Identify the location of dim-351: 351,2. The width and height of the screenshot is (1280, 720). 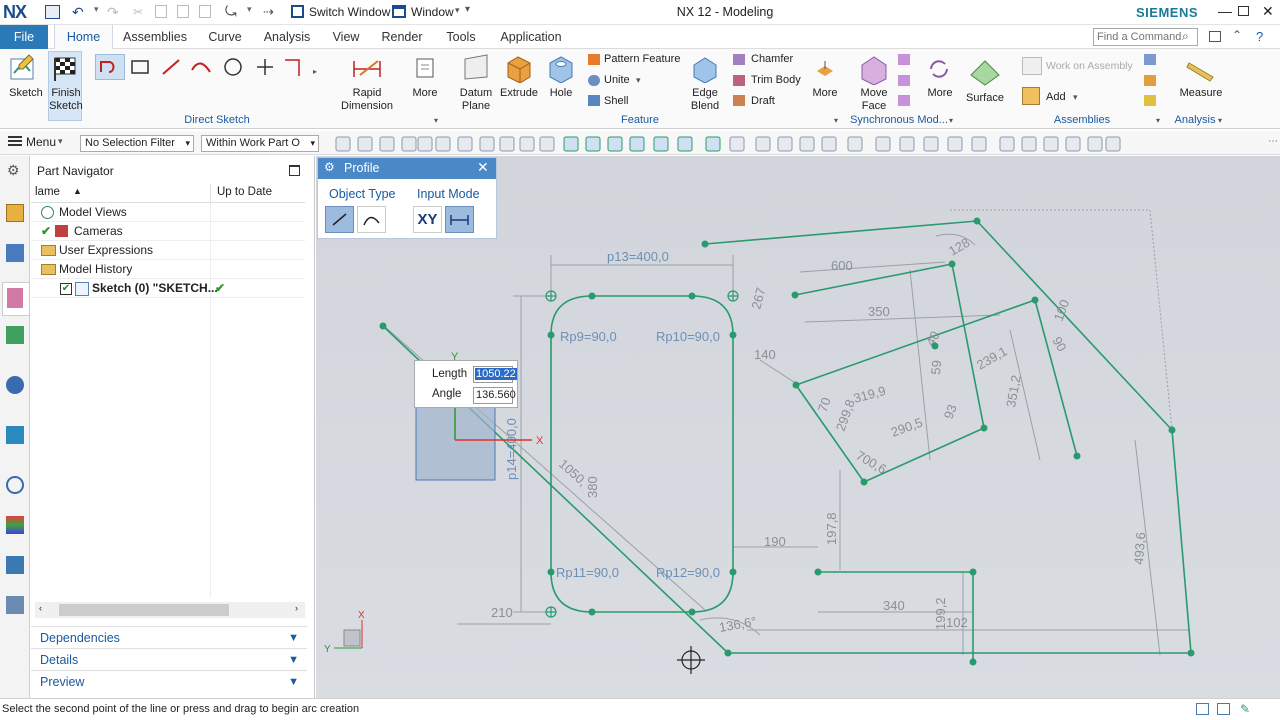
(1013, 391).